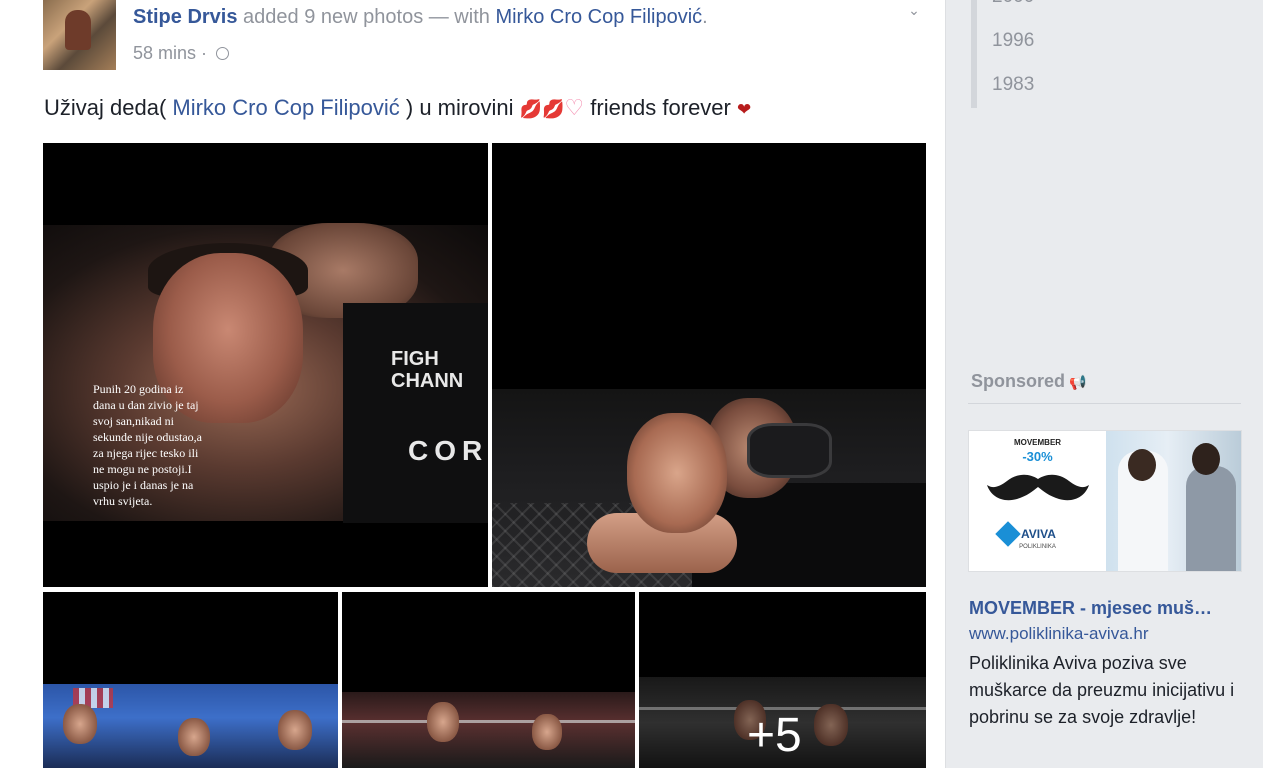 Image resolution: width=1263 pixels, height=768 pixels. Describe the element at coordinates (1037, 442) in the screenshot. I see `ad-image-title: MOVEMBER` at that location.